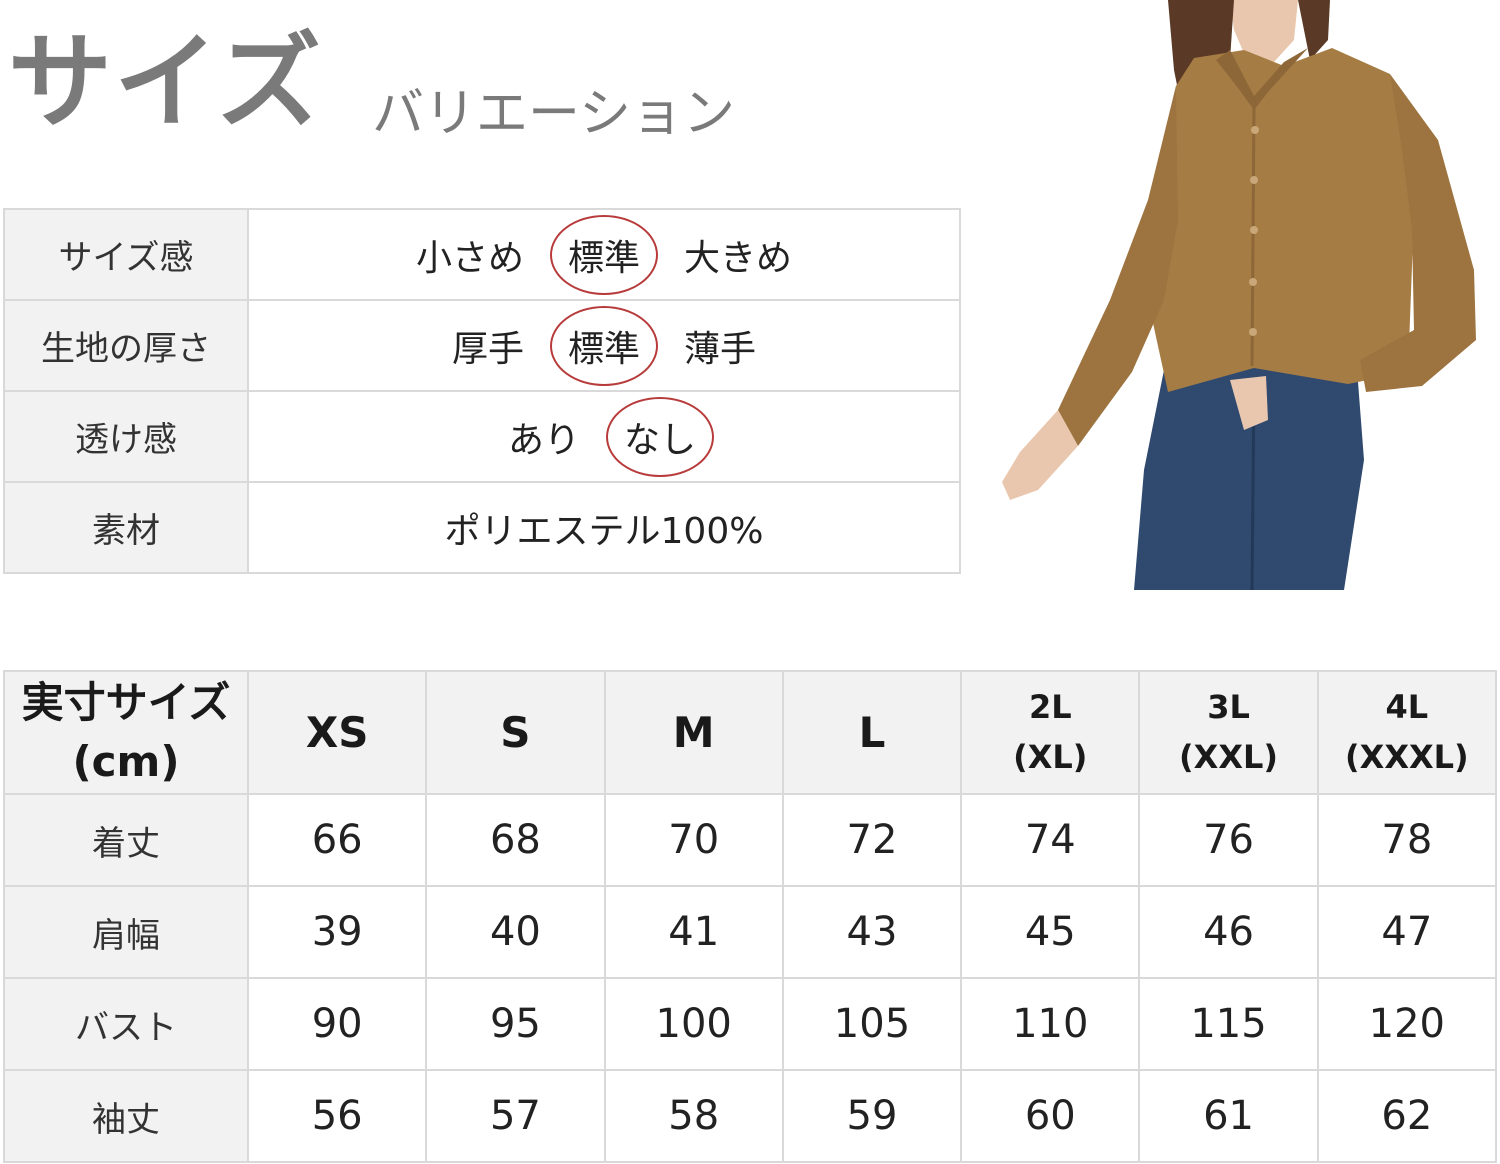 Image resolution: width=1500 pixels, height=1164 pixels. I want to click on attr-option-selected: なし, so click(660, 436).